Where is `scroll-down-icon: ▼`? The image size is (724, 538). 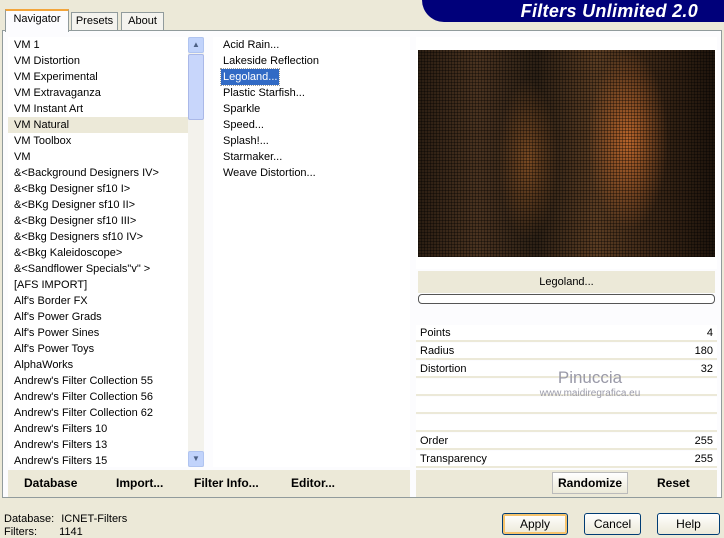
scroll-down-icon: ▼ is located at coordinates (196, 459).